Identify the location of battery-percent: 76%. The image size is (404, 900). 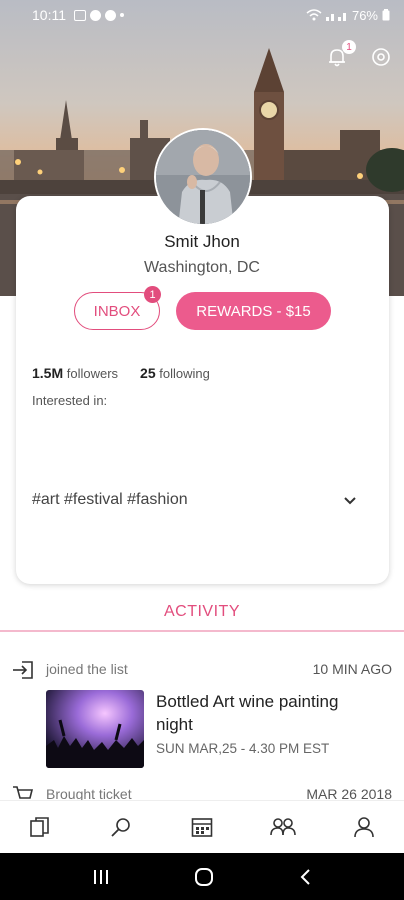
(364, 15).